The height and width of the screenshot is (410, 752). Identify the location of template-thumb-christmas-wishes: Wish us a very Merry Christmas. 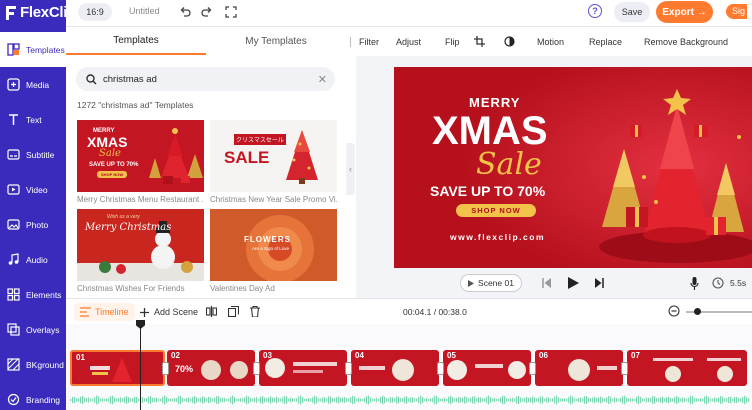
(140, 245).